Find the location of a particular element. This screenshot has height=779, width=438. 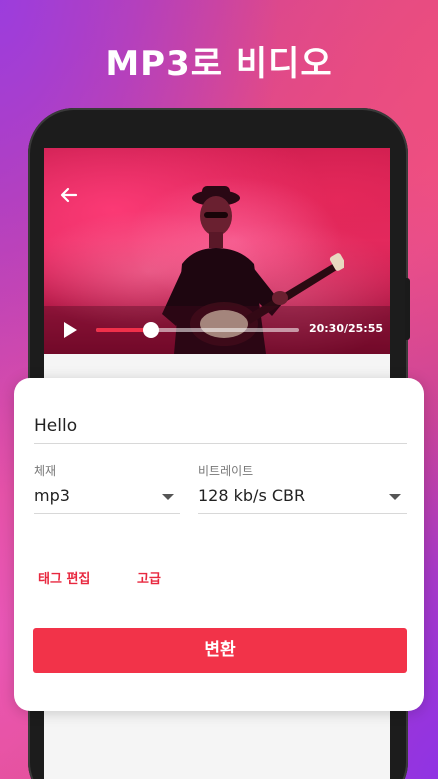

convert-button: 변환 is located at coordinates (220, 650).